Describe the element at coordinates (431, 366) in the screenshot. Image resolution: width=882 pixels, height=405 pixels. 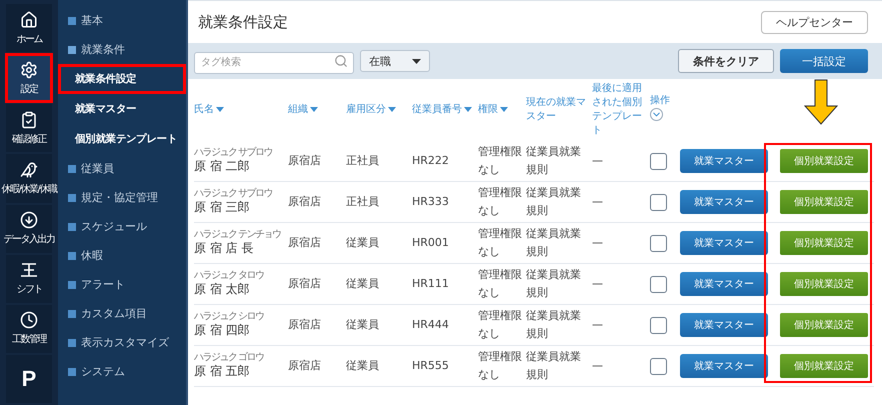
I see `table-cell-text: HR555` at that location.